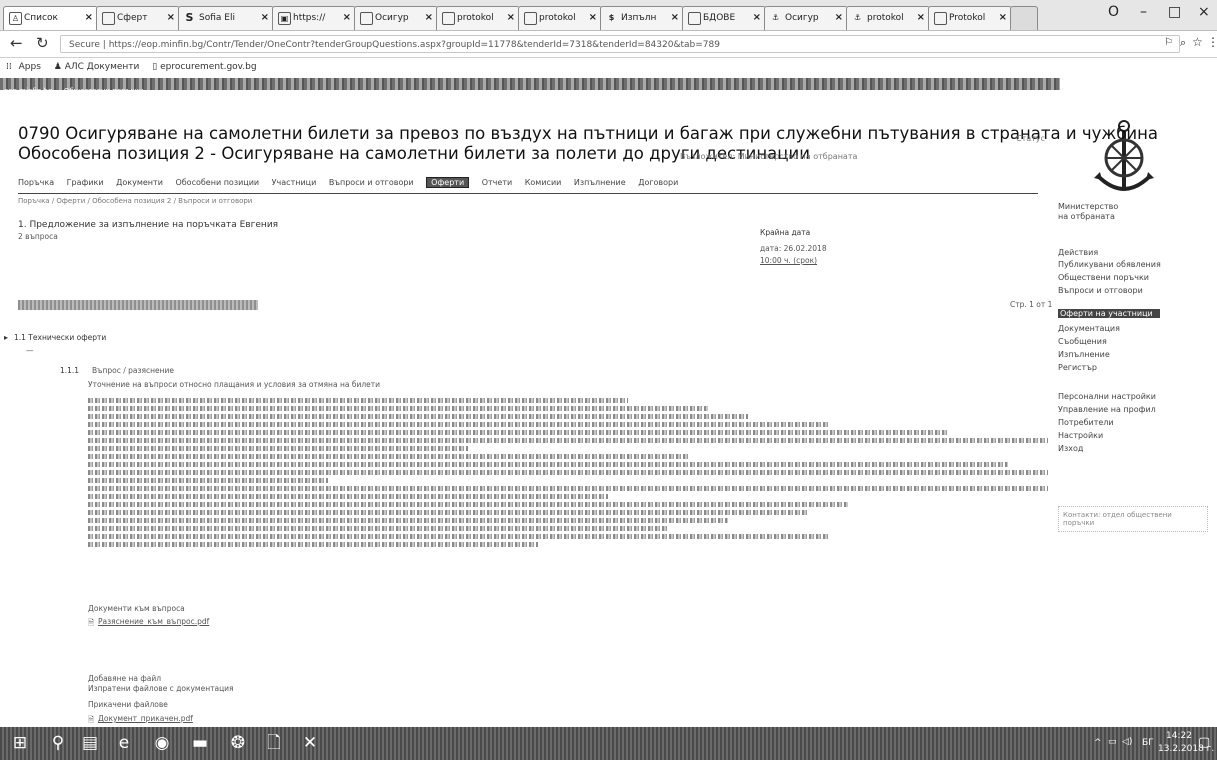 This screenshot has height=760, width=1217. I want to click on browser-tab: Осигур ×, so click(396, 18).